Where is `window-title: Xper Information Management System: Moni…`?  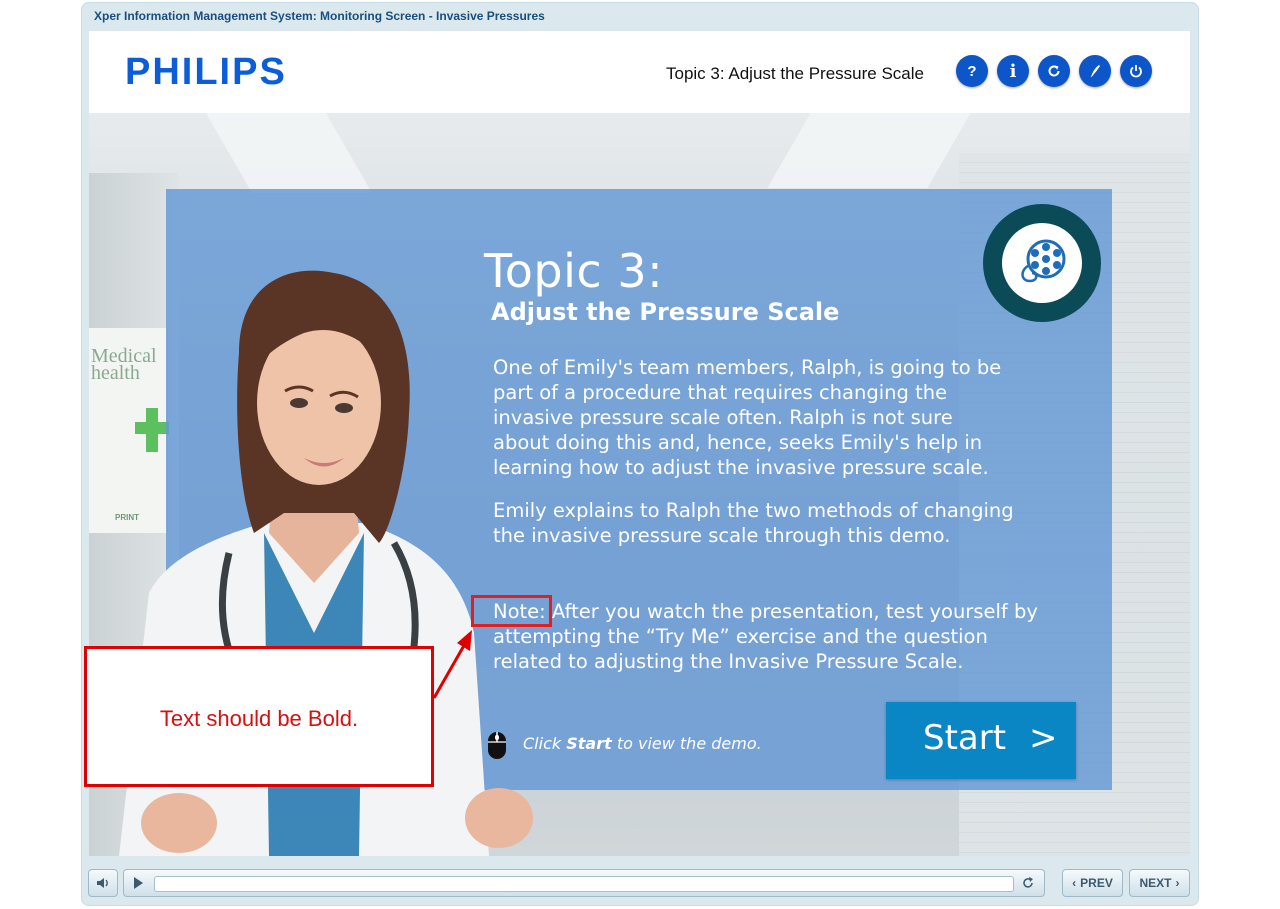
window-title: Xper Information Management System: Moni… is located at coordinates (319, 16).